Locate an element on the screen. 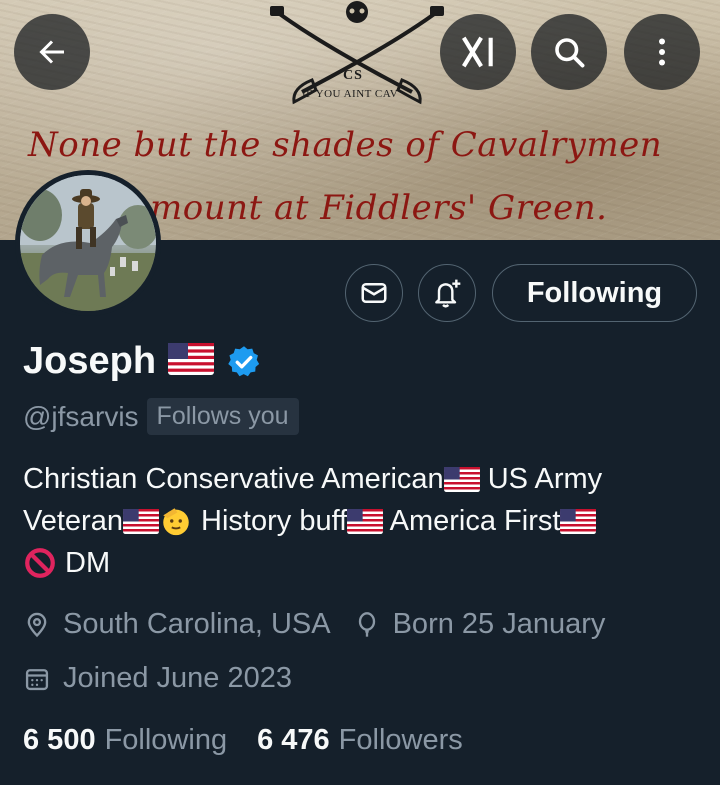 Image resolution: width=720 pixels, height=785 pixels. profile-meta-row-2: Joined June 2023 is located at coordinates (157, 678).